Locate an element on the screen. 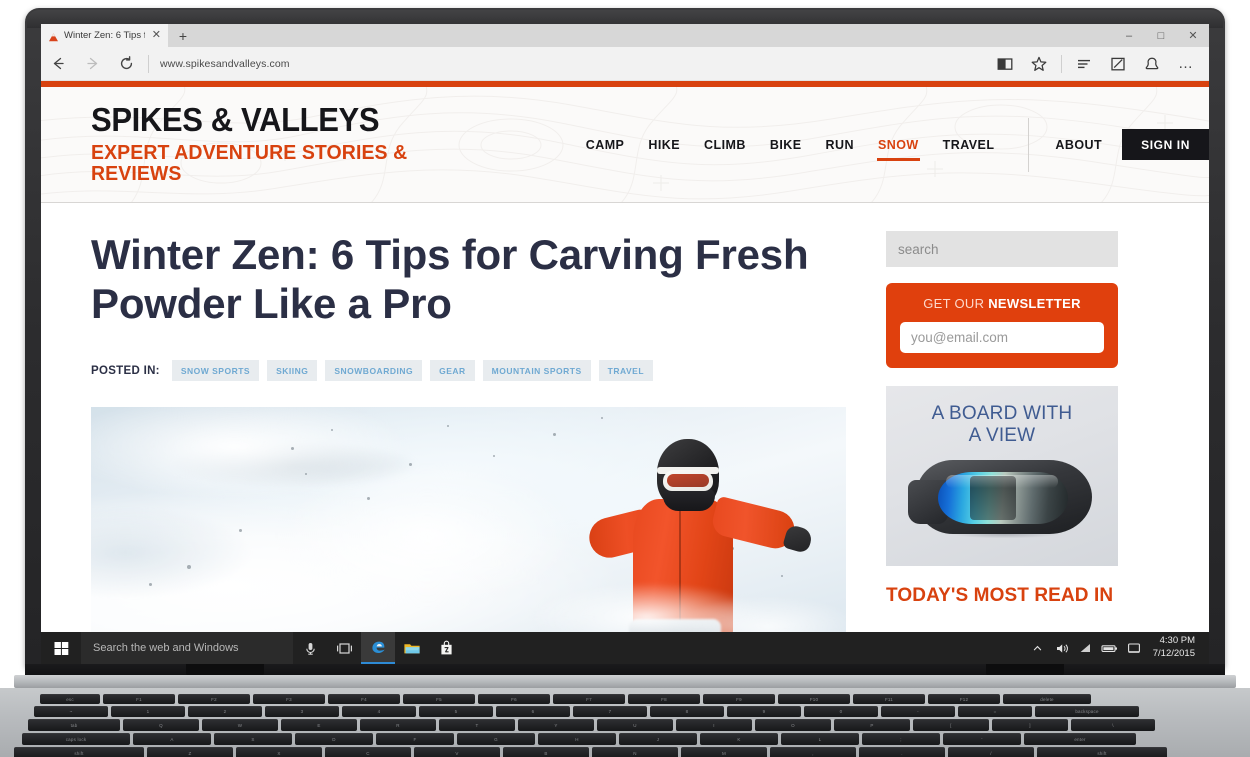 The image size is (1250, 757). nav-item-snow: SNOW is located at coordinates (898, 149).